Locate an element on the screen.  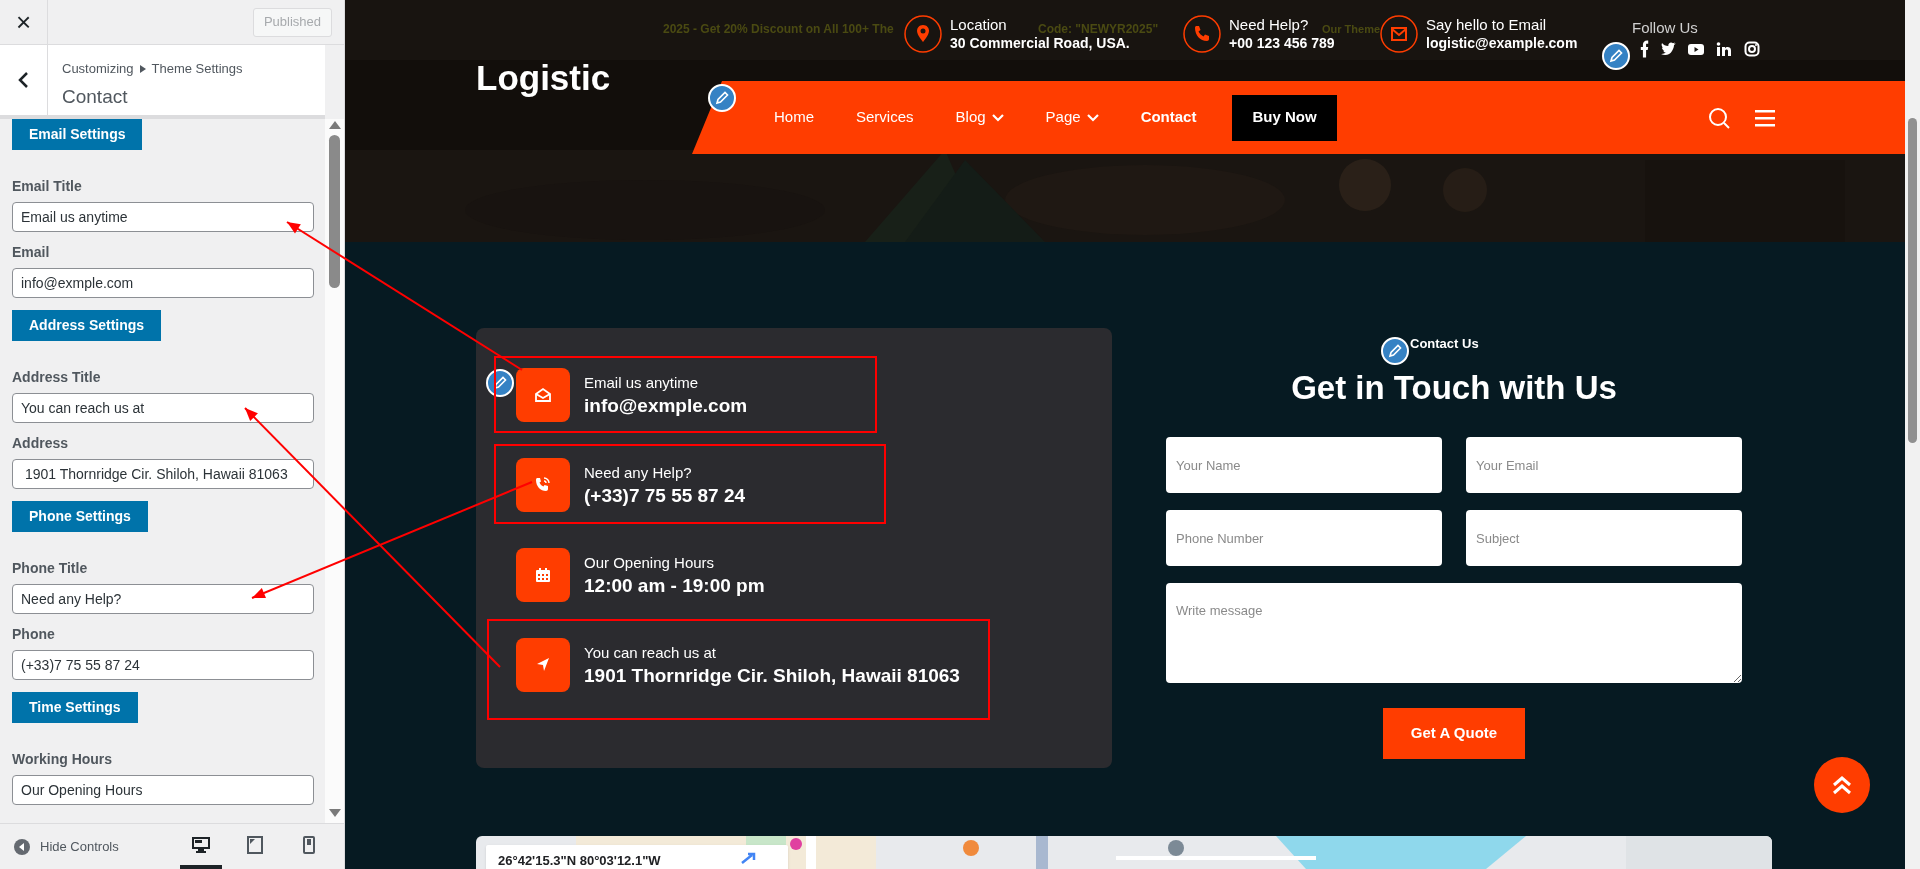
search-icon is located at coordinates (1719, 117).